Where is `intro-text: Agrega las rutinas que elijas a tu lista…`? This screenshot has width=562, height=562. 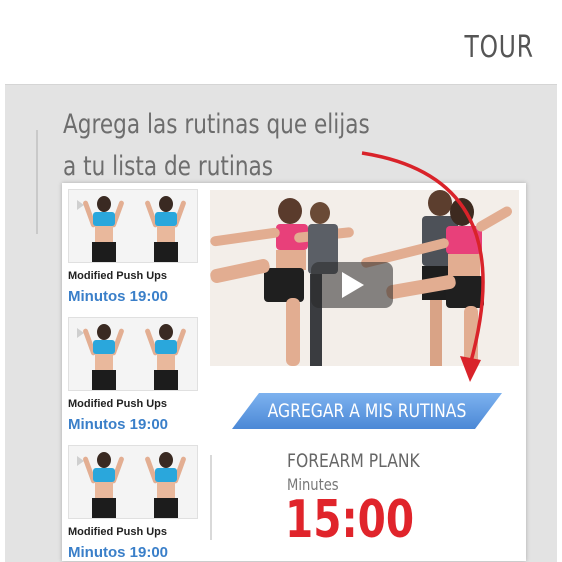 intro-text: Agrega las rutinas que elijas a tu lista… is located at coordinates (216, 146).